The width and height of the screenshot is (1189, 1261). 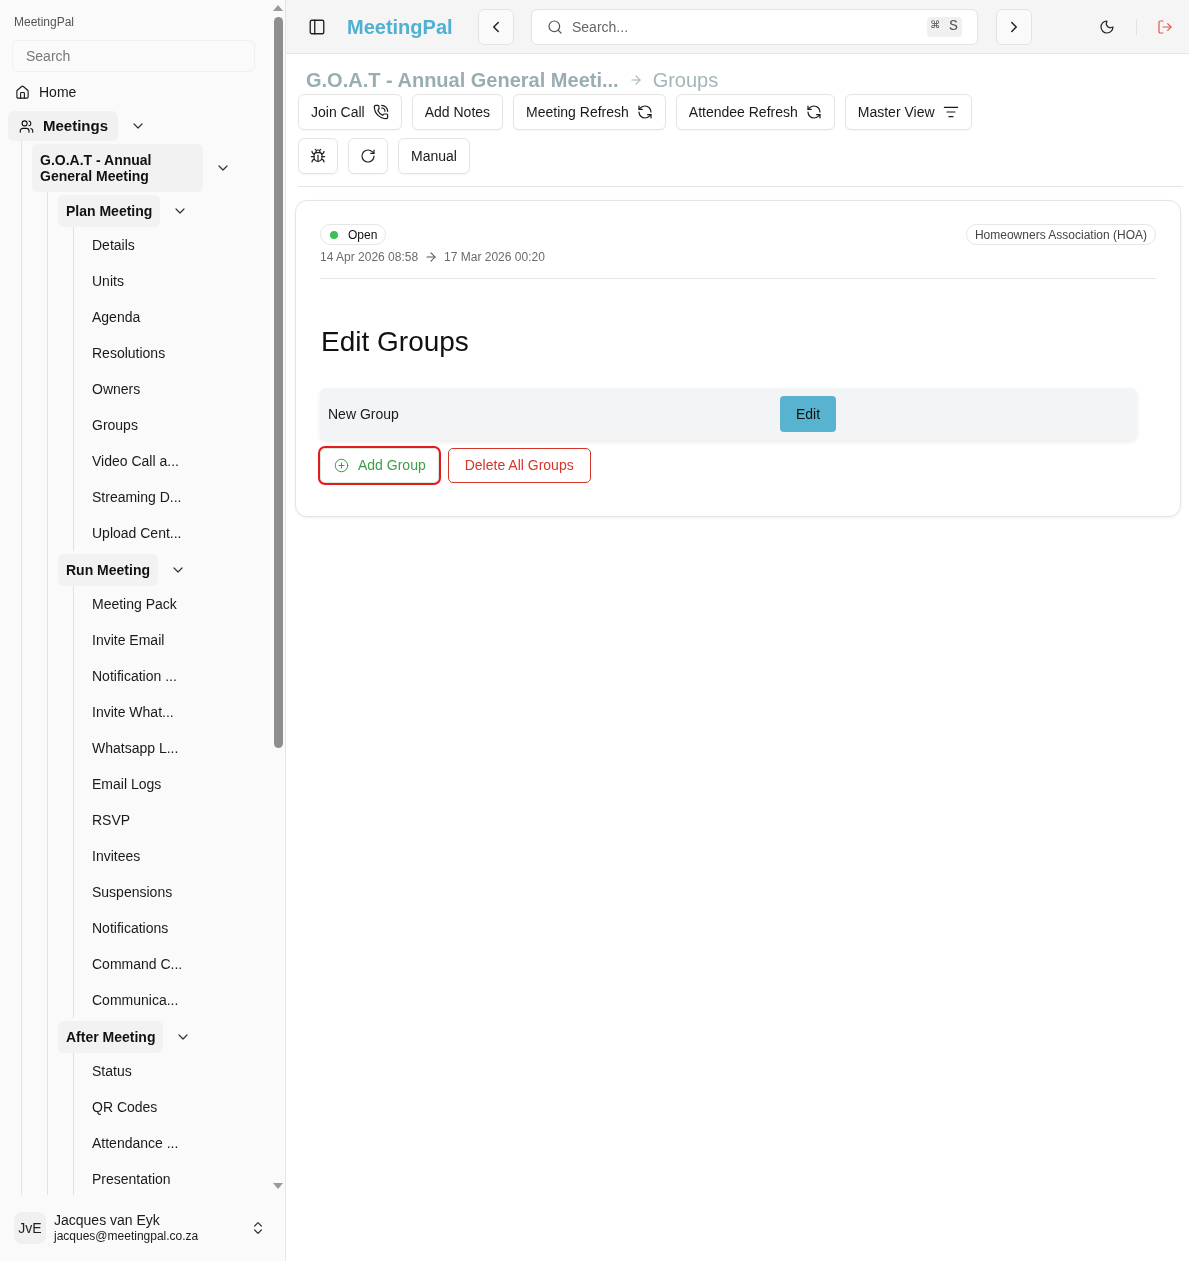 I want to click on reload-icon, so click(x=368, y=156).